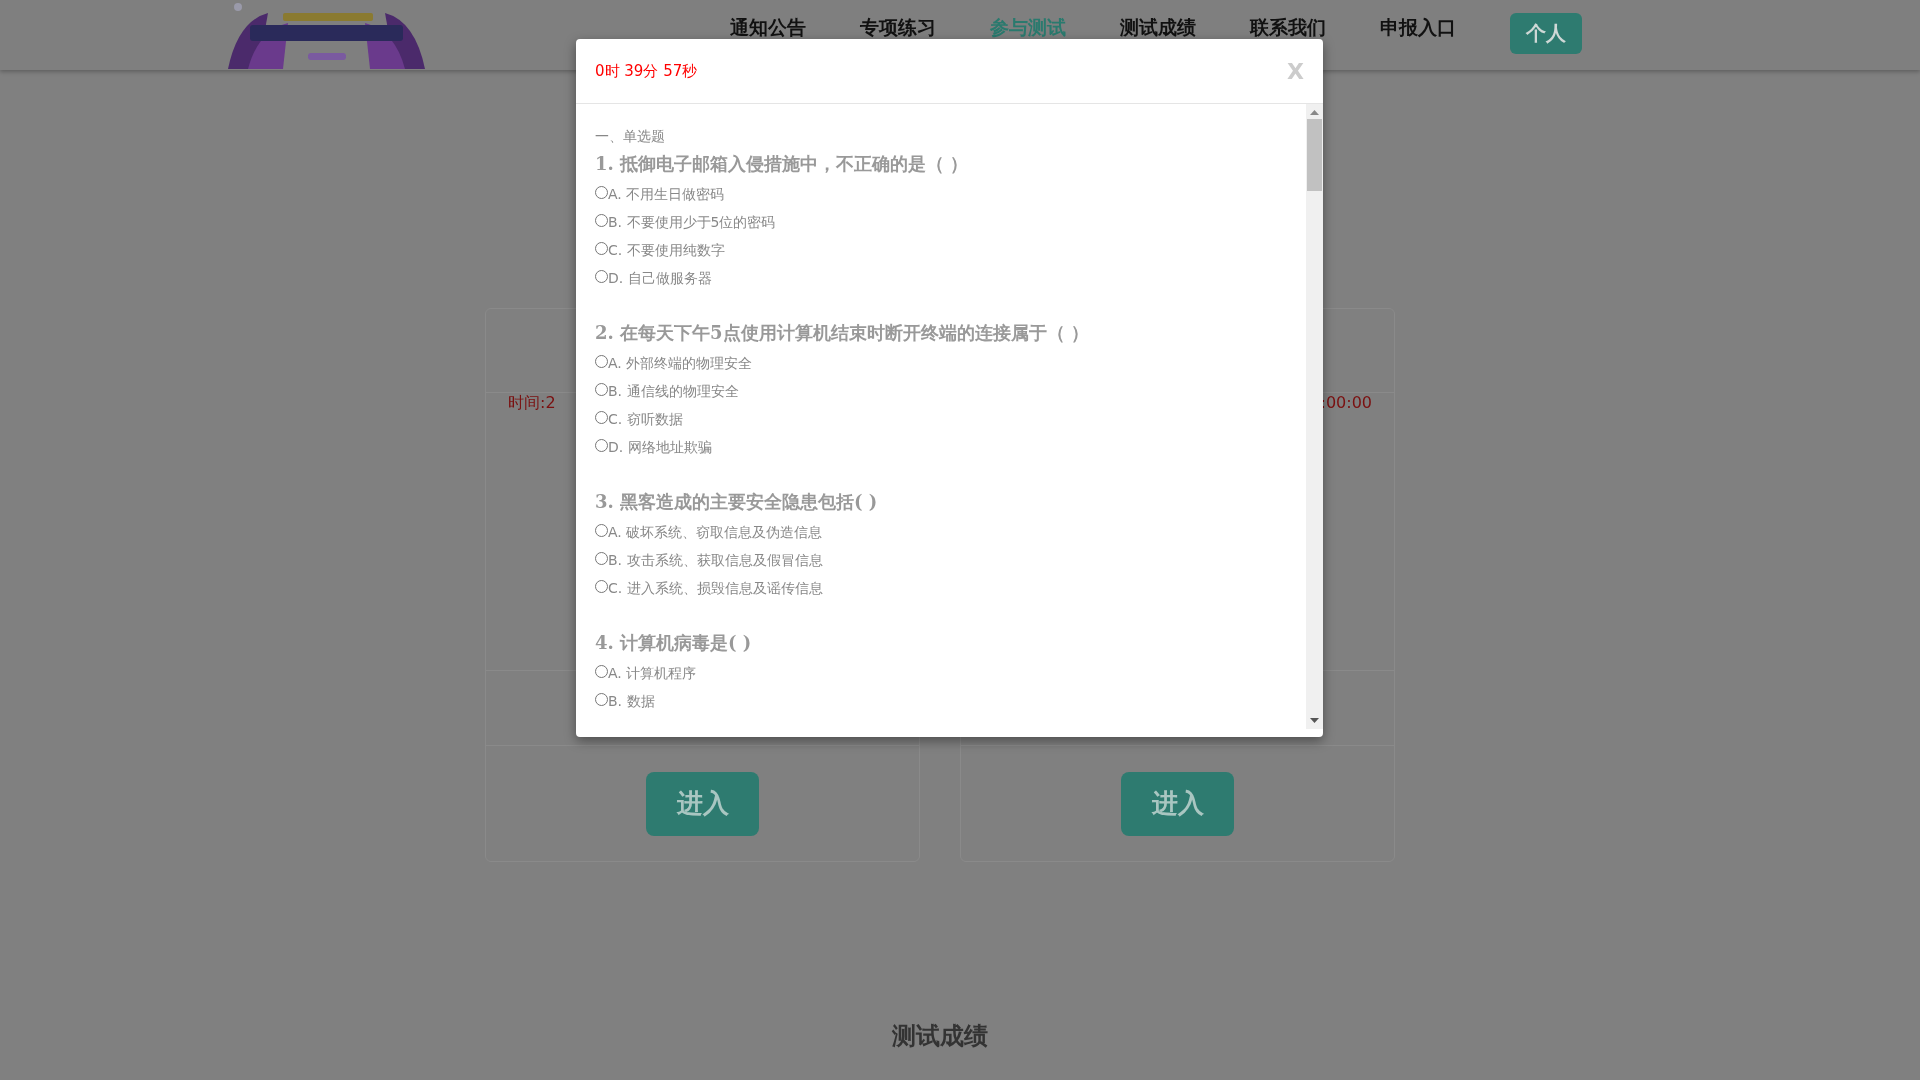 This screenshot has height=1080, width=1920. I want to click on nav-link: 联系我们, so click(1288, 26).